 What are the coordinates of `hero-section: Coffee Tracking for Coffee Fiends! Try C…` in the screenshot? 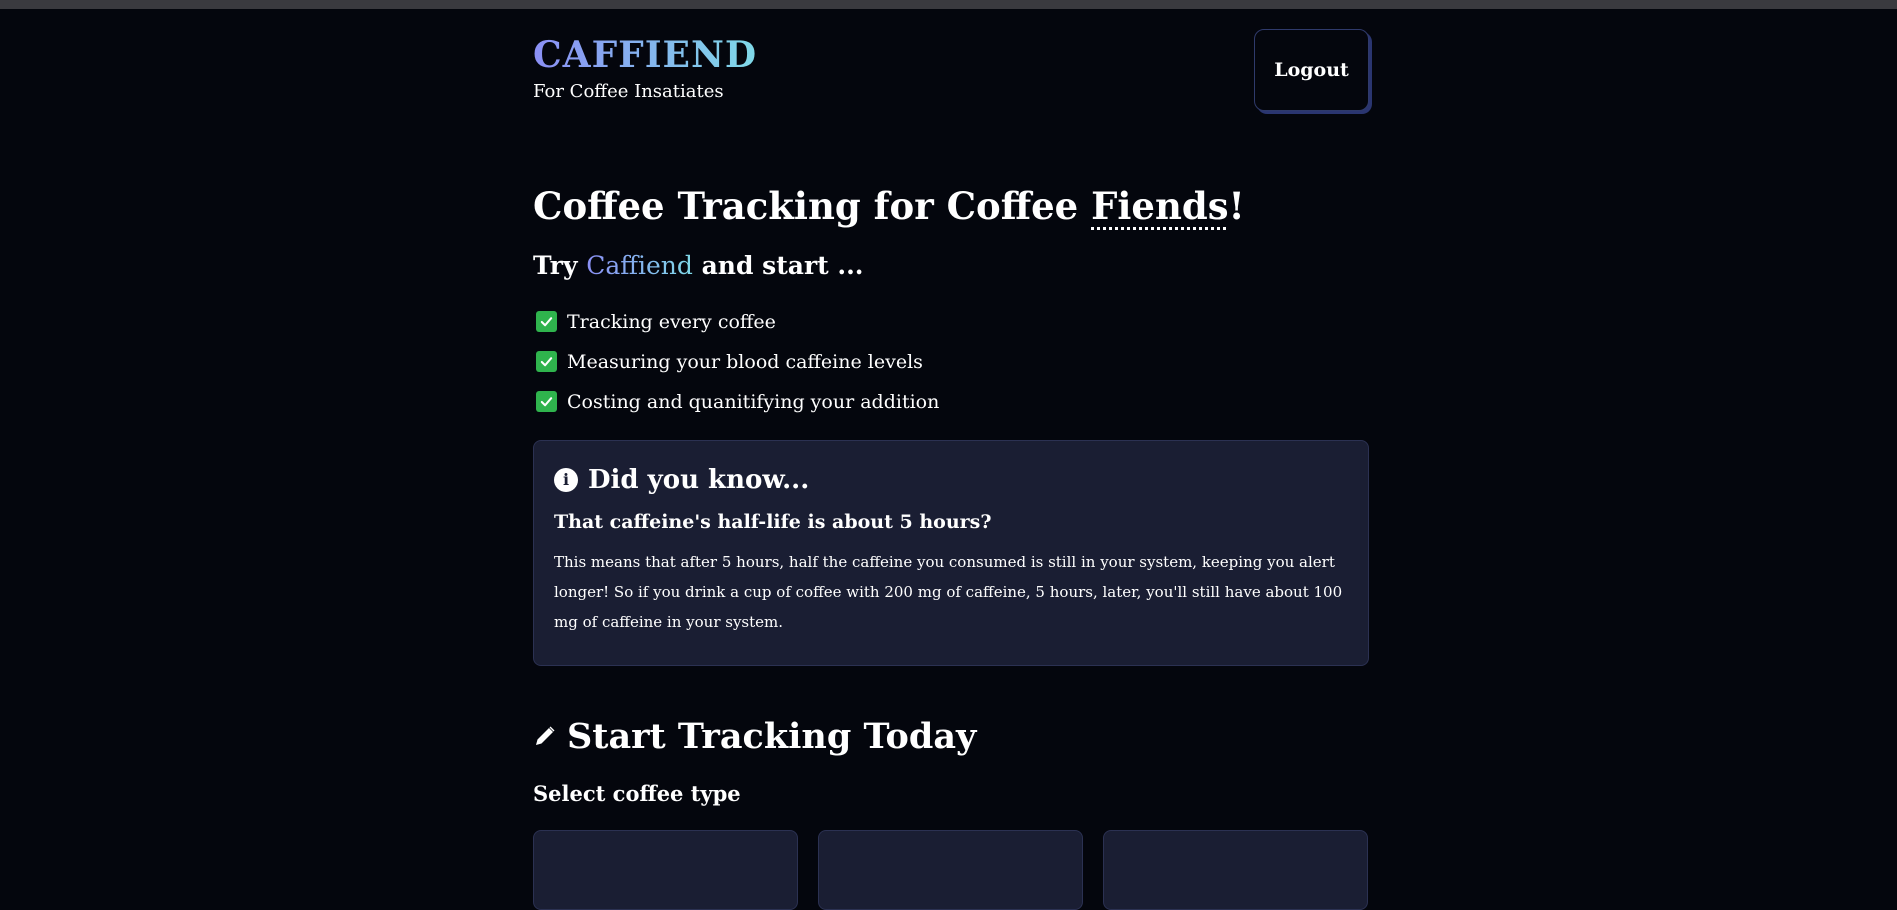 It's located at (951, 304).